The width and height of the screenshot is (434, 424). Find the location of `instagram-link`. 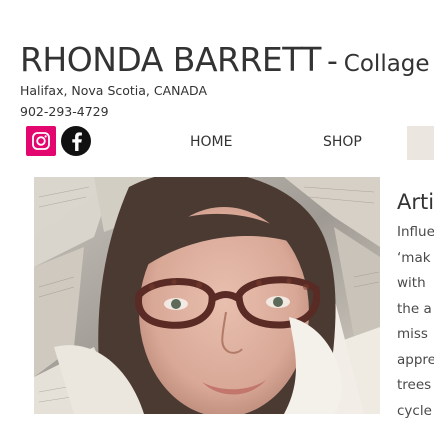

instagram-link is located at coordinates (41, 141).